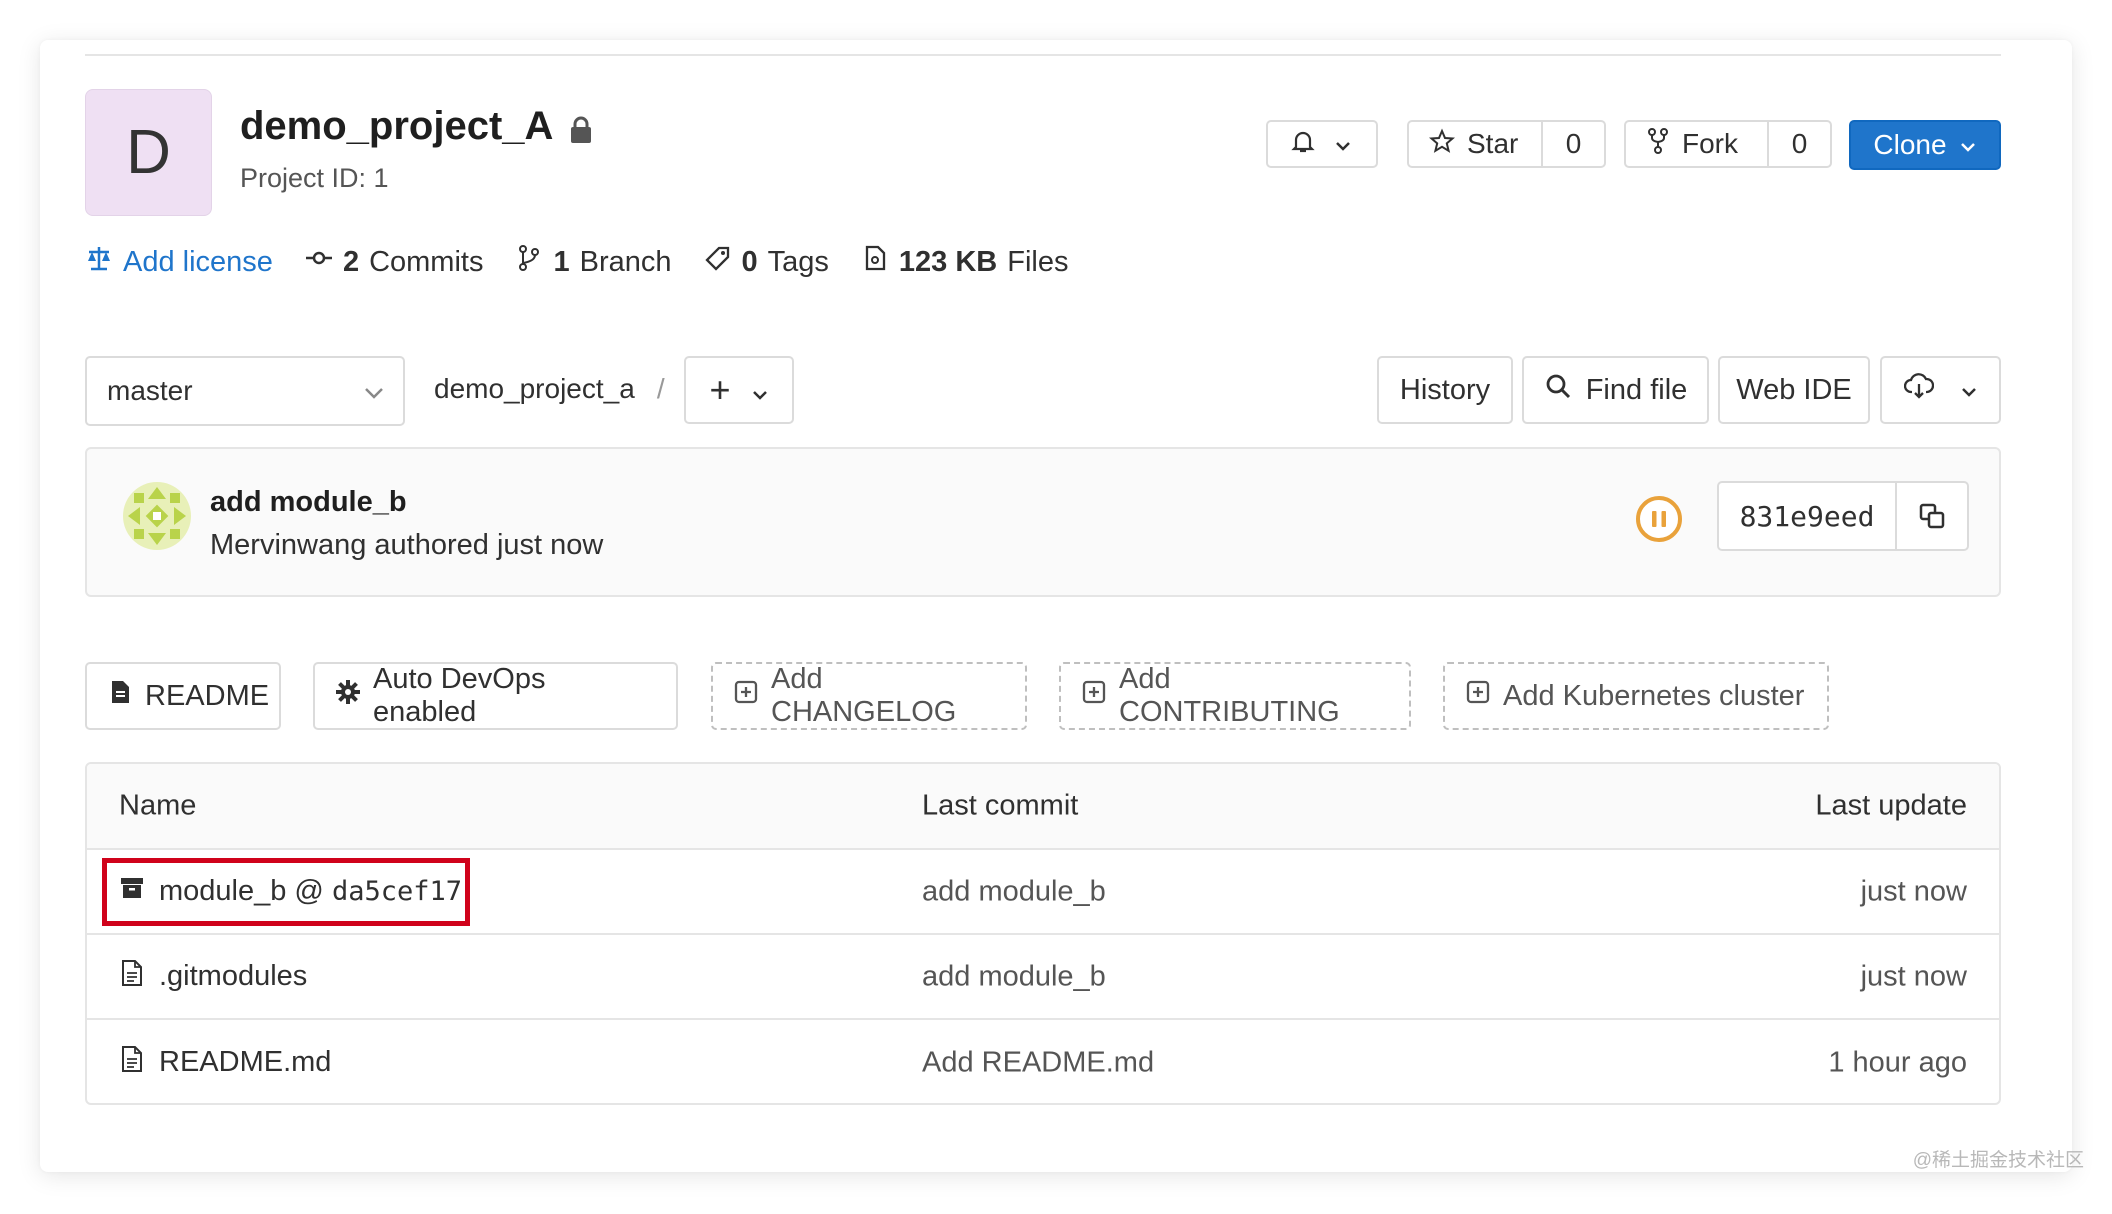  What do you see at coordinates (319, 262) in the screenshot?
I see `commit-icon` at bounding box center [319, 262].